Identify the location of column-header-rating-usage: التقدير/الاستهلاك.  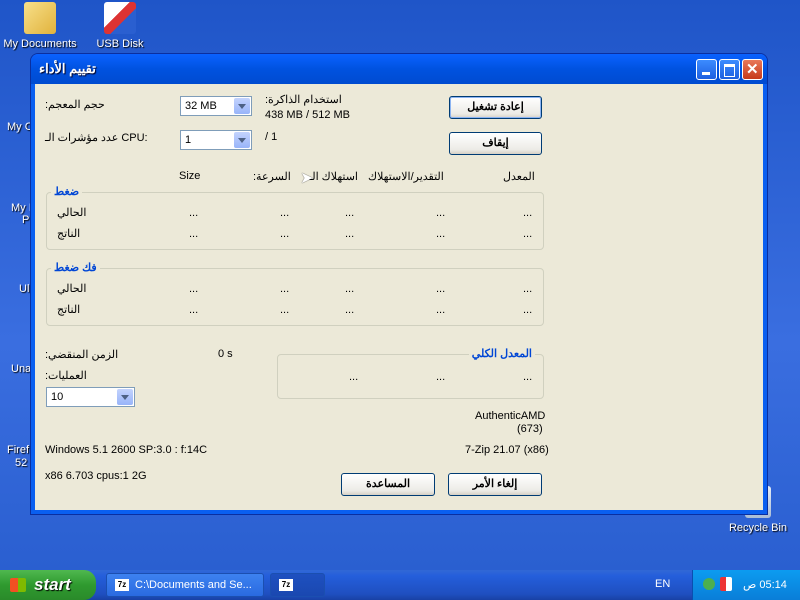
(406, 177).